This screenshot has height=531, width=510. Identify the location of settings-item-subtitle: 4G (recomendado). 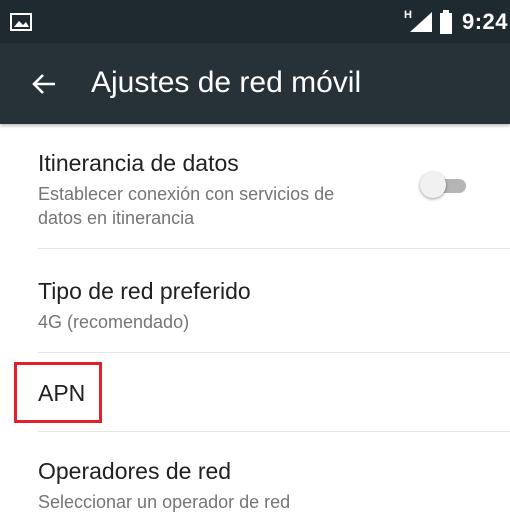
(114, 322).